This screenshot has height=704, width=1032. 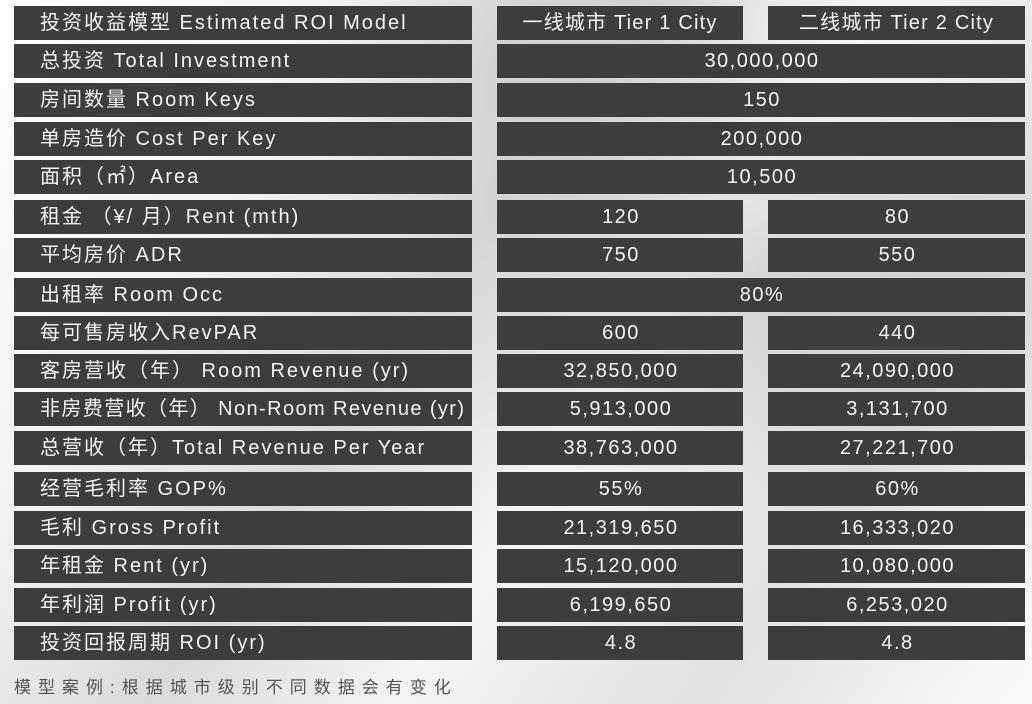 What do you see at coordinates (243, 100) in the screenshot?
I see `row-label: 房间数量 Room Keys` at bounding box center [243, 100].